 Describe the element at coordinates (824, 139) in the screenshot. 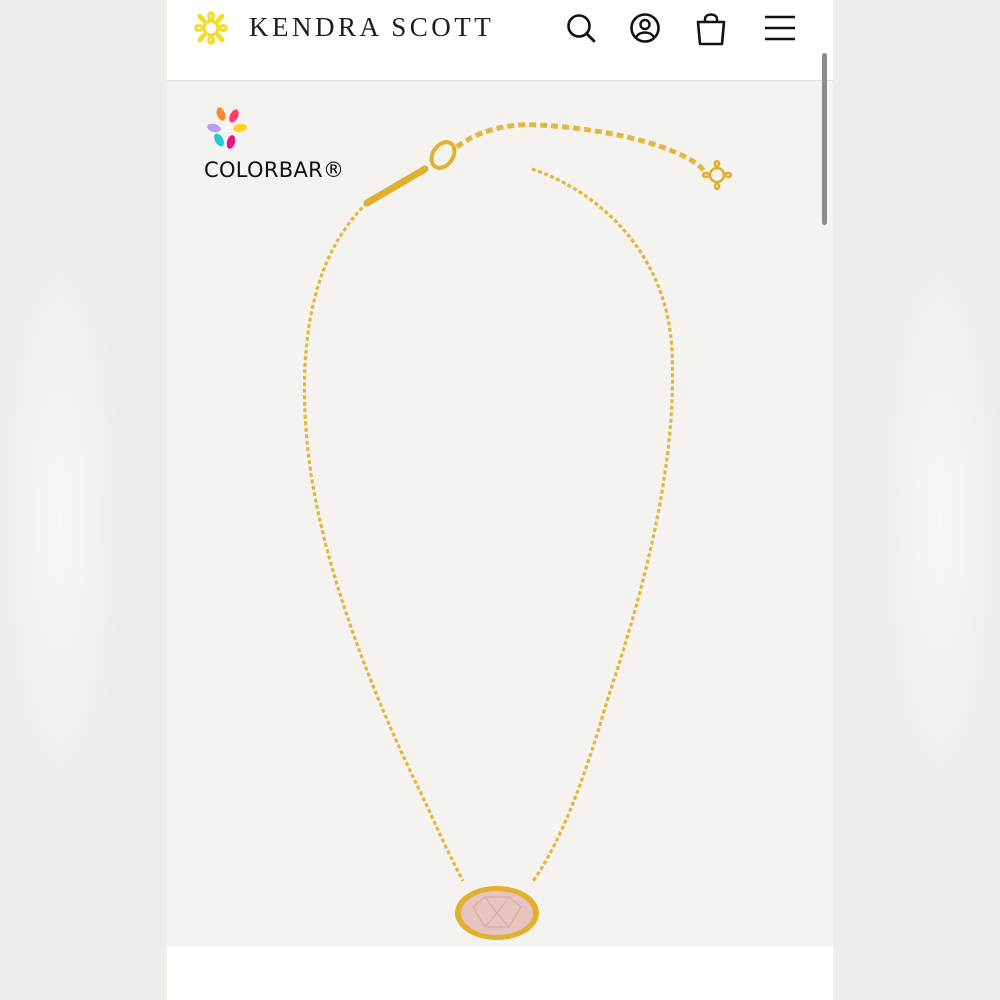

I see `scrollbar-thumb` at that location.